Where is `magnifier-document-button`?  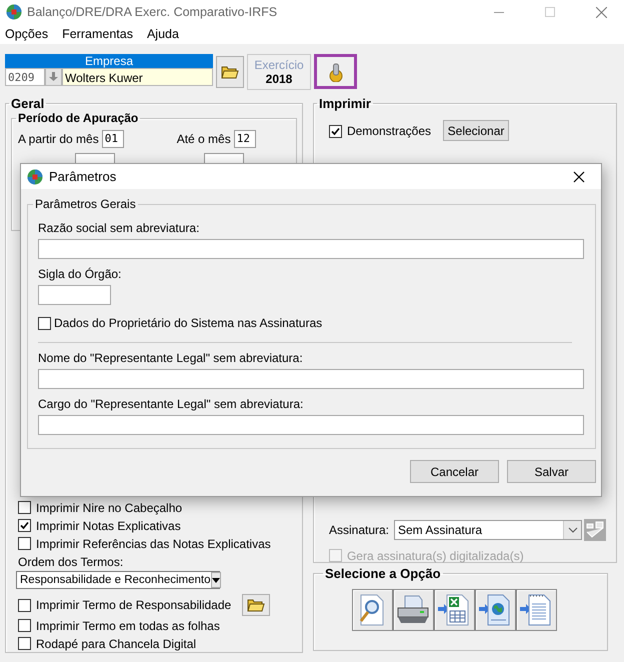 magnifier-document-button is located at coordinates (372, 610).